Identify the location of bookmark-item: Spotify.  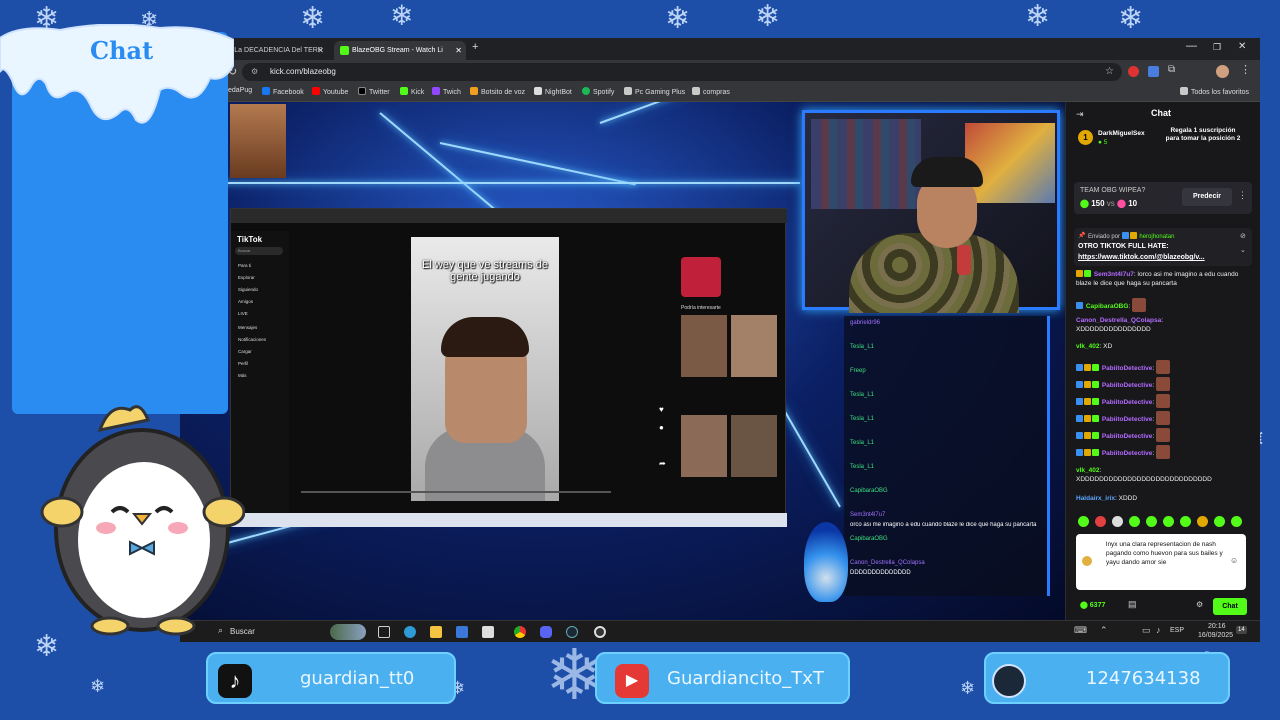
(598, 91).